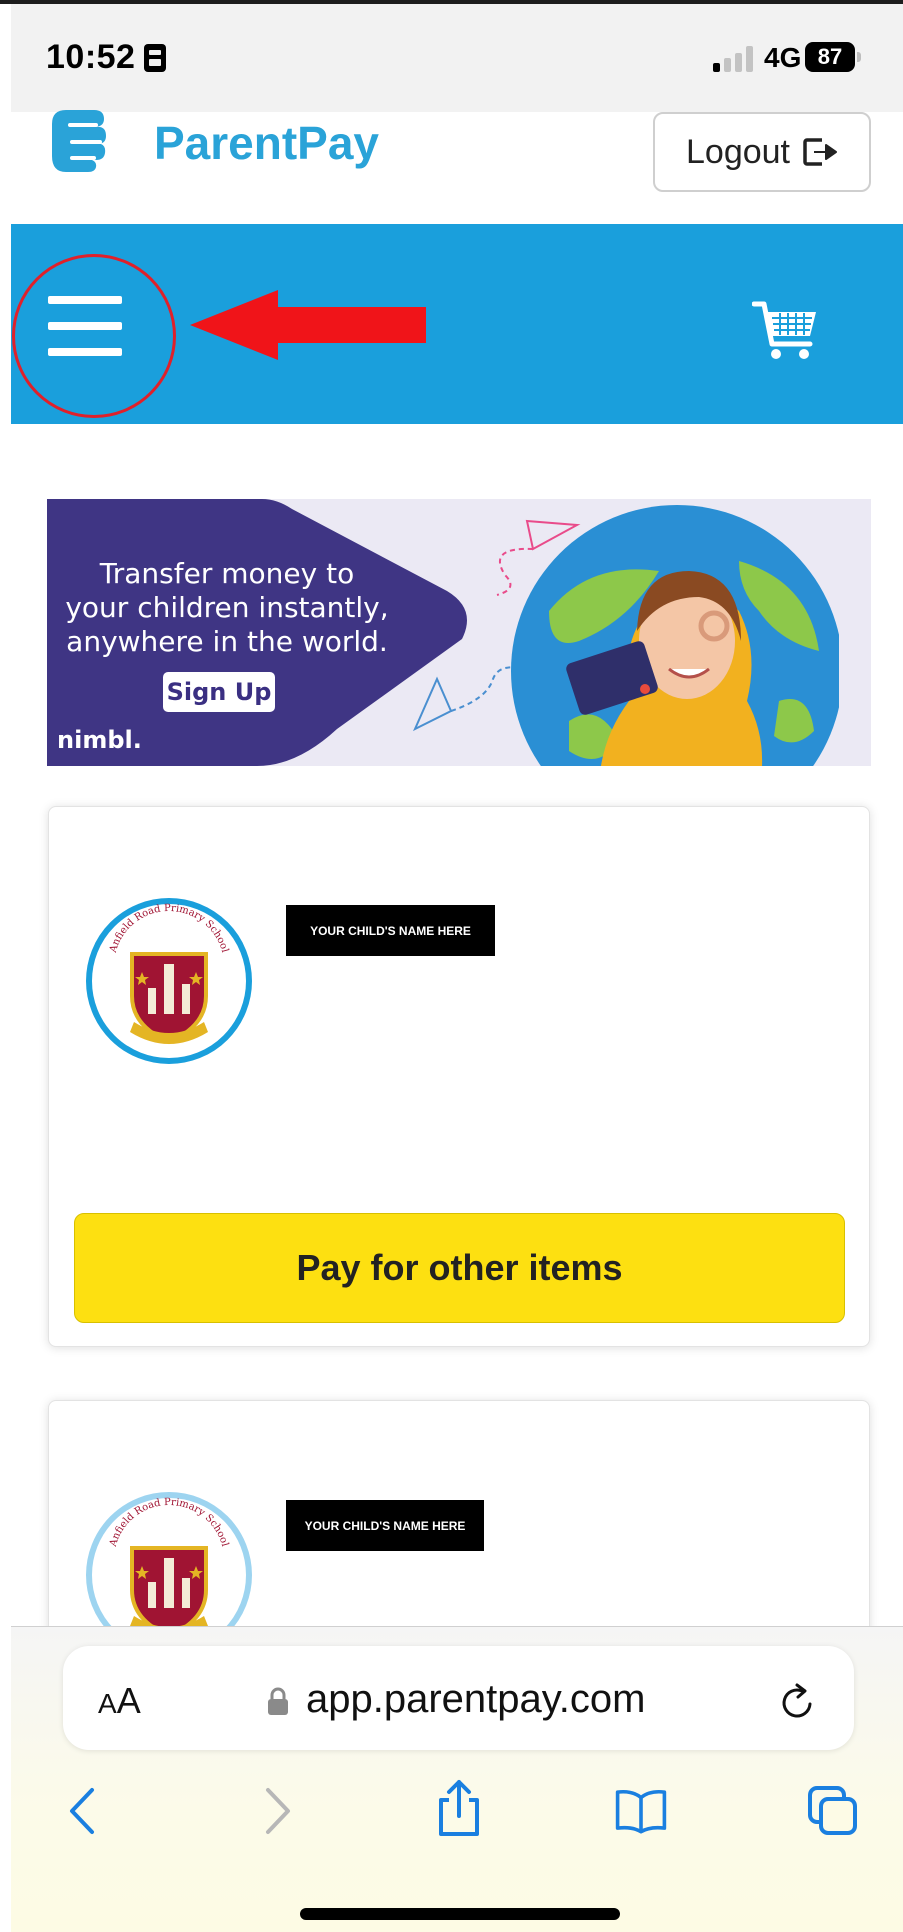  Describe the element at coordinates (278, 1701) in the screenshot. I see `lock-icon` at that location.